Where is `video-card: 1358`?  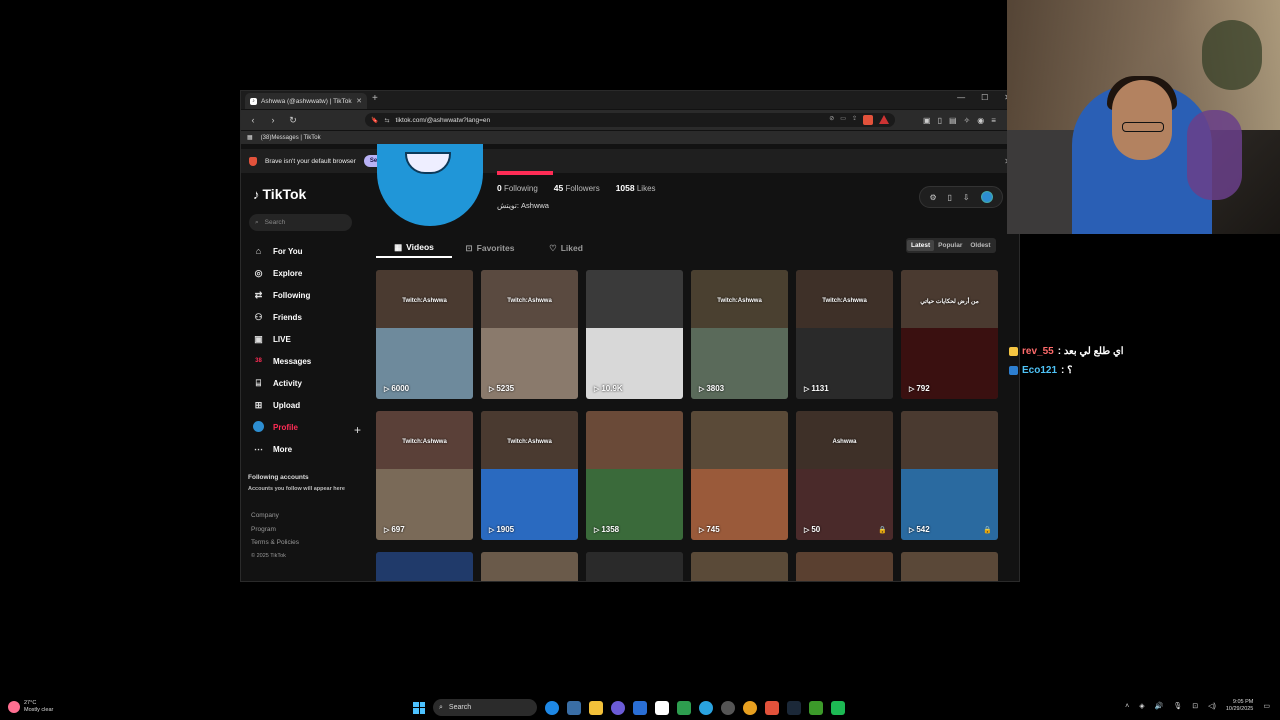
video-card: 1358 is located at coordinates (634, 475).